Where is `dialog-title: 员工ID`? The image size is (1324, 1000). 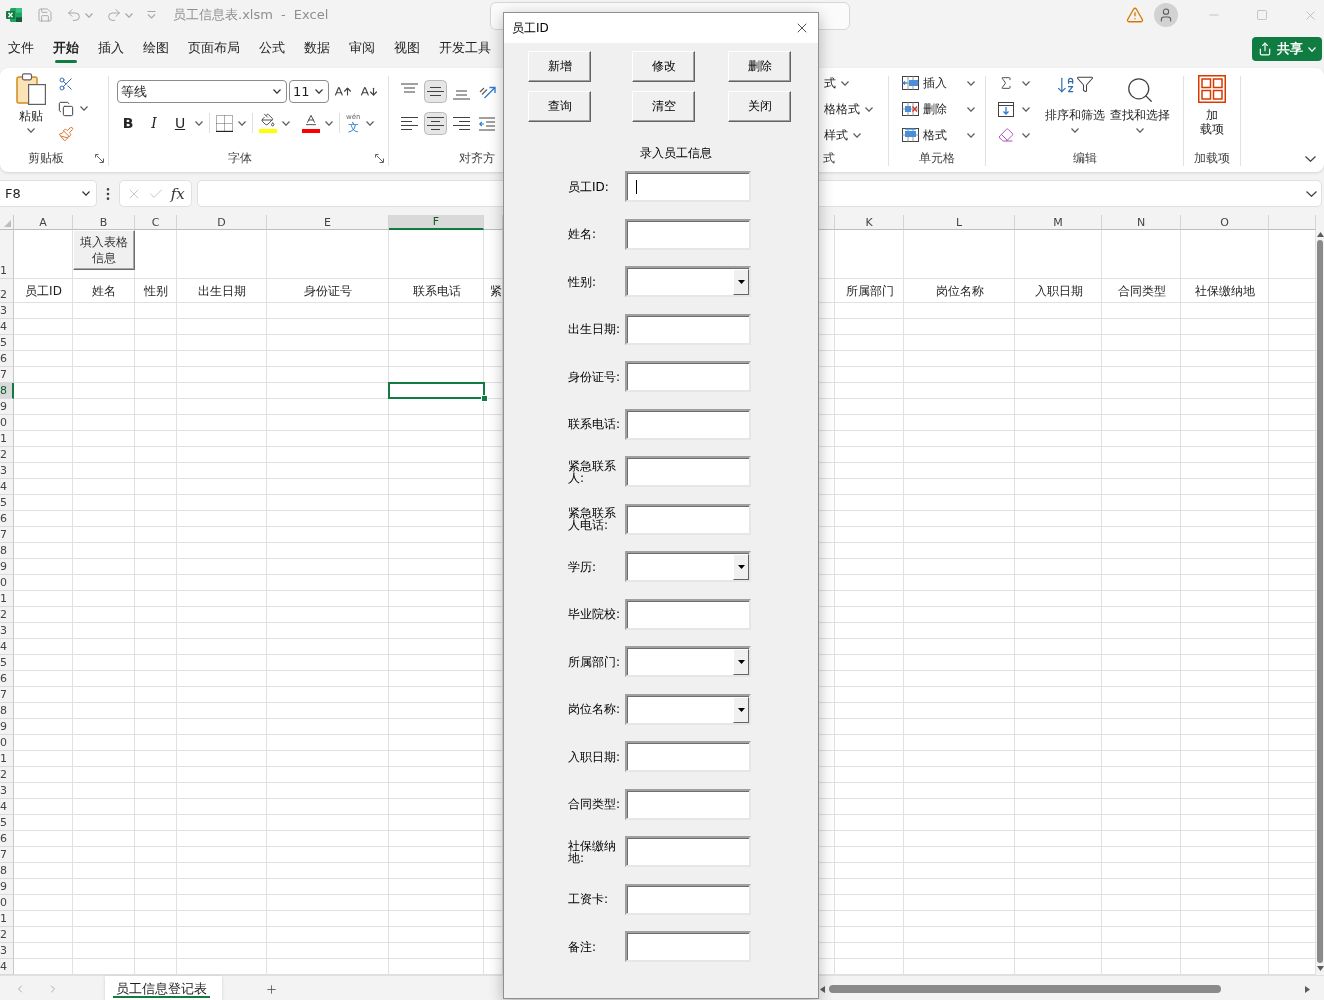 dialog-title: 员工ID is located at coordinates (530, 28).